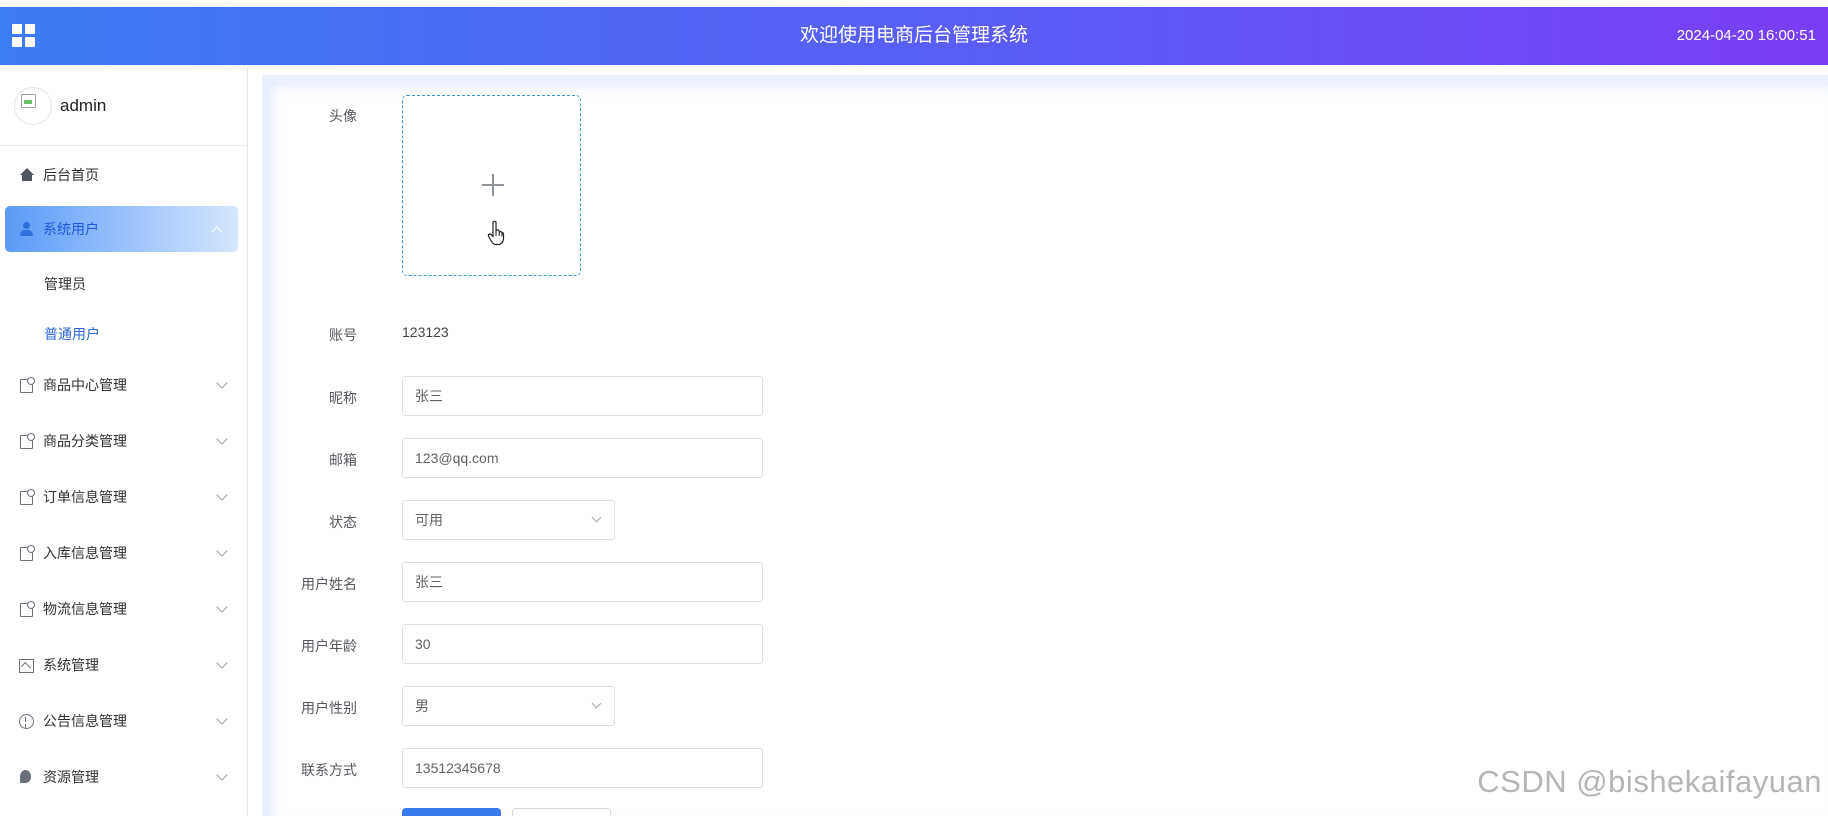  Describe the element at coordinates (85, 497) in the screenshot. I see `sidebar-item-label: 订单信息管理` at that location.